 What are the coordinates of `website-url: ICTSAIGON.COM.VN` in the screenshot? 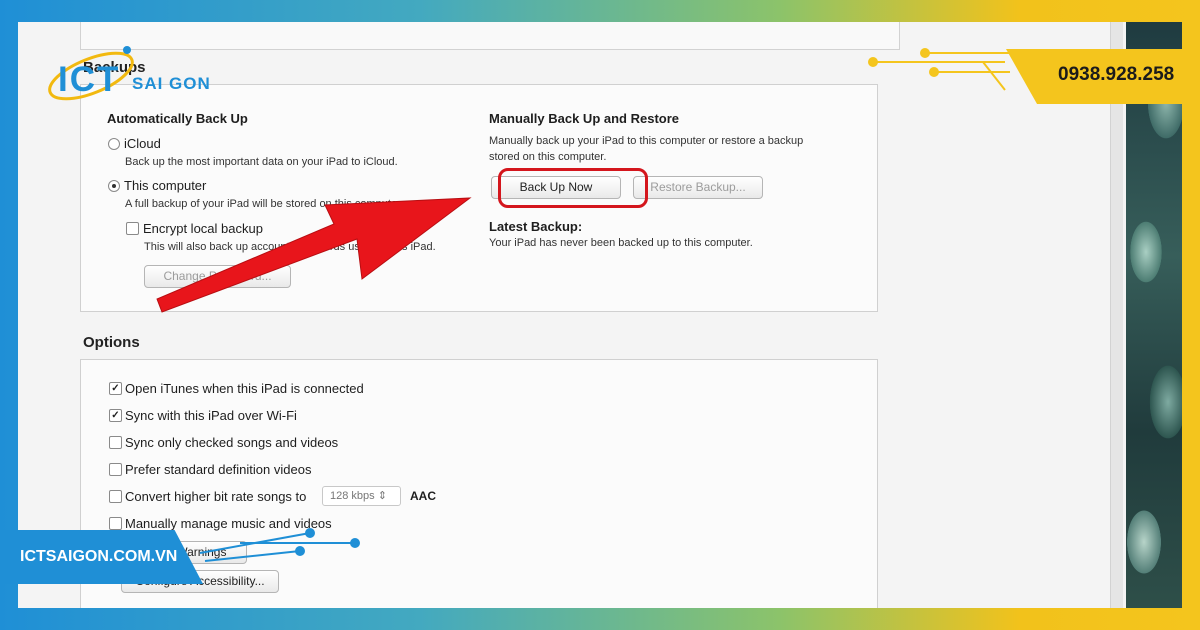 It's located at (99, 556).